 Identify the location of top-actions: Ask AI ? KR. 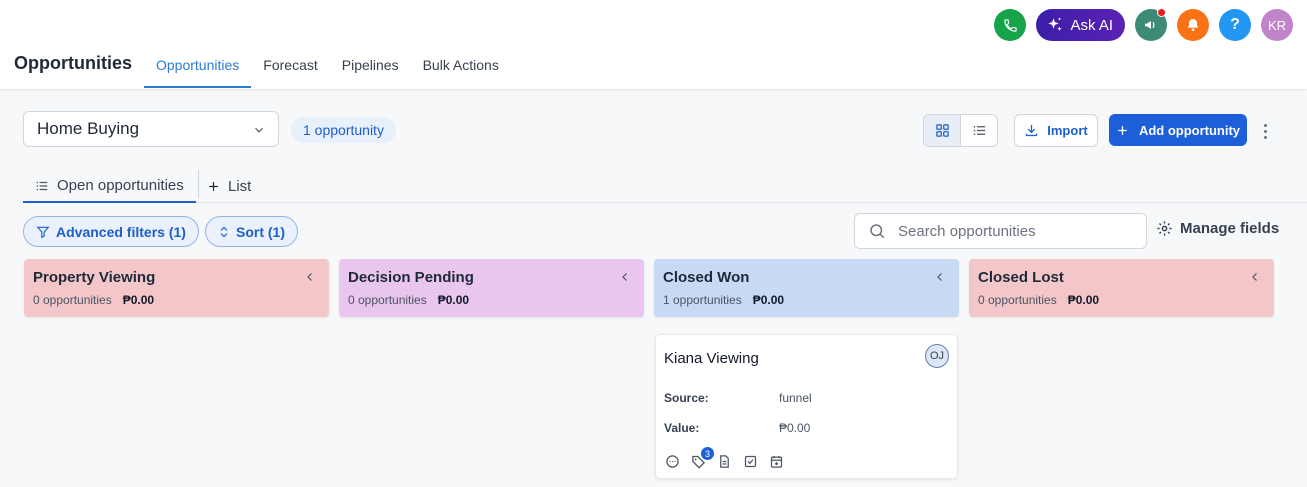
(1143, 24).